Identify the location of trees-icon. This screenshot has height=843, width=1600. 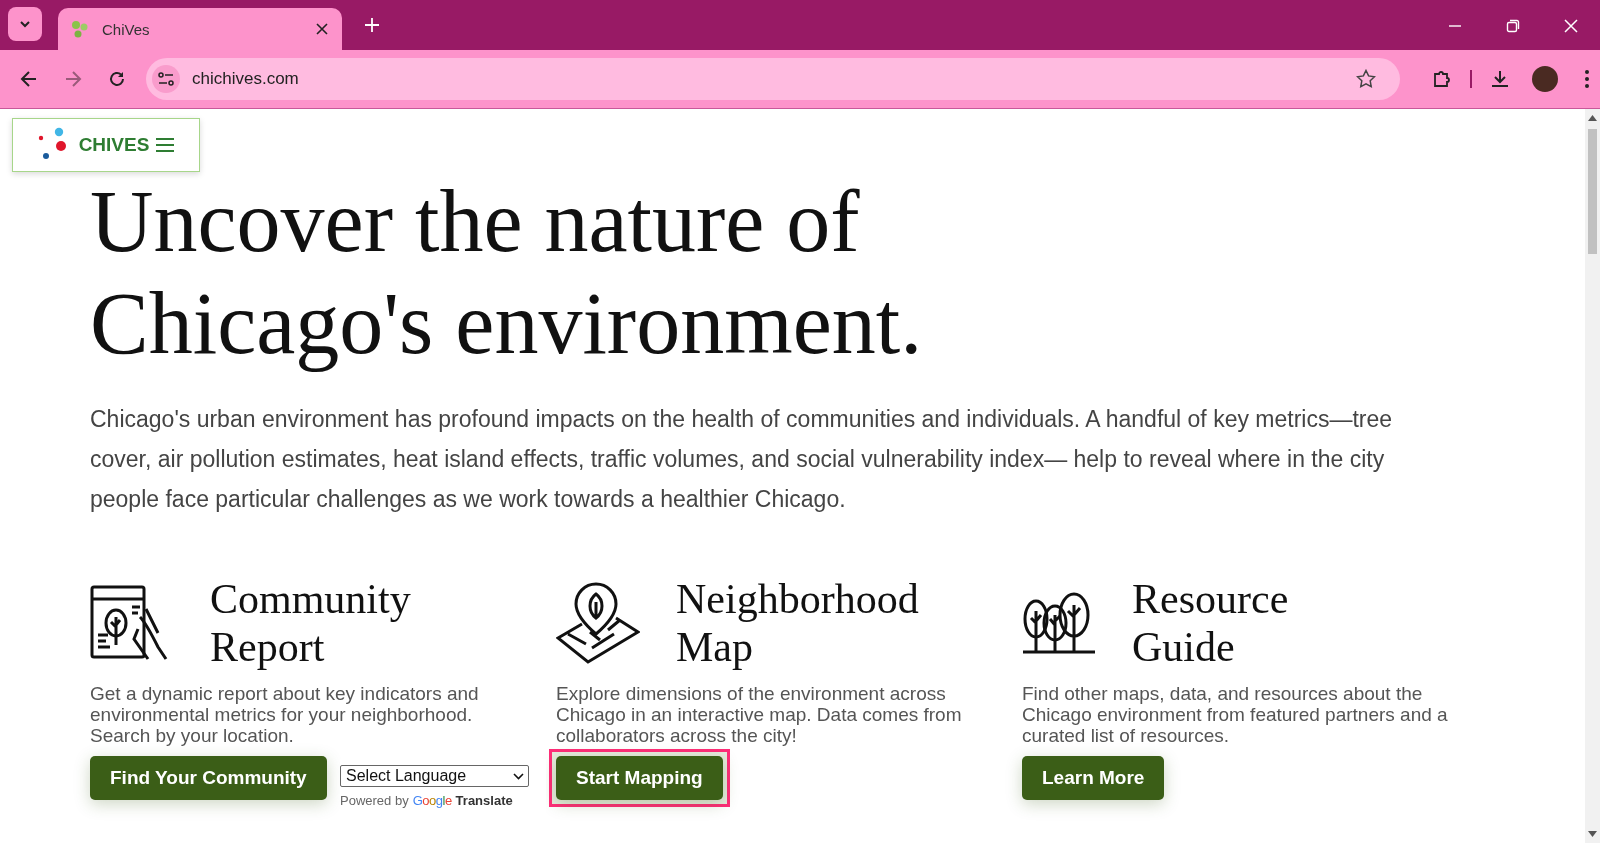
(1059, 623).